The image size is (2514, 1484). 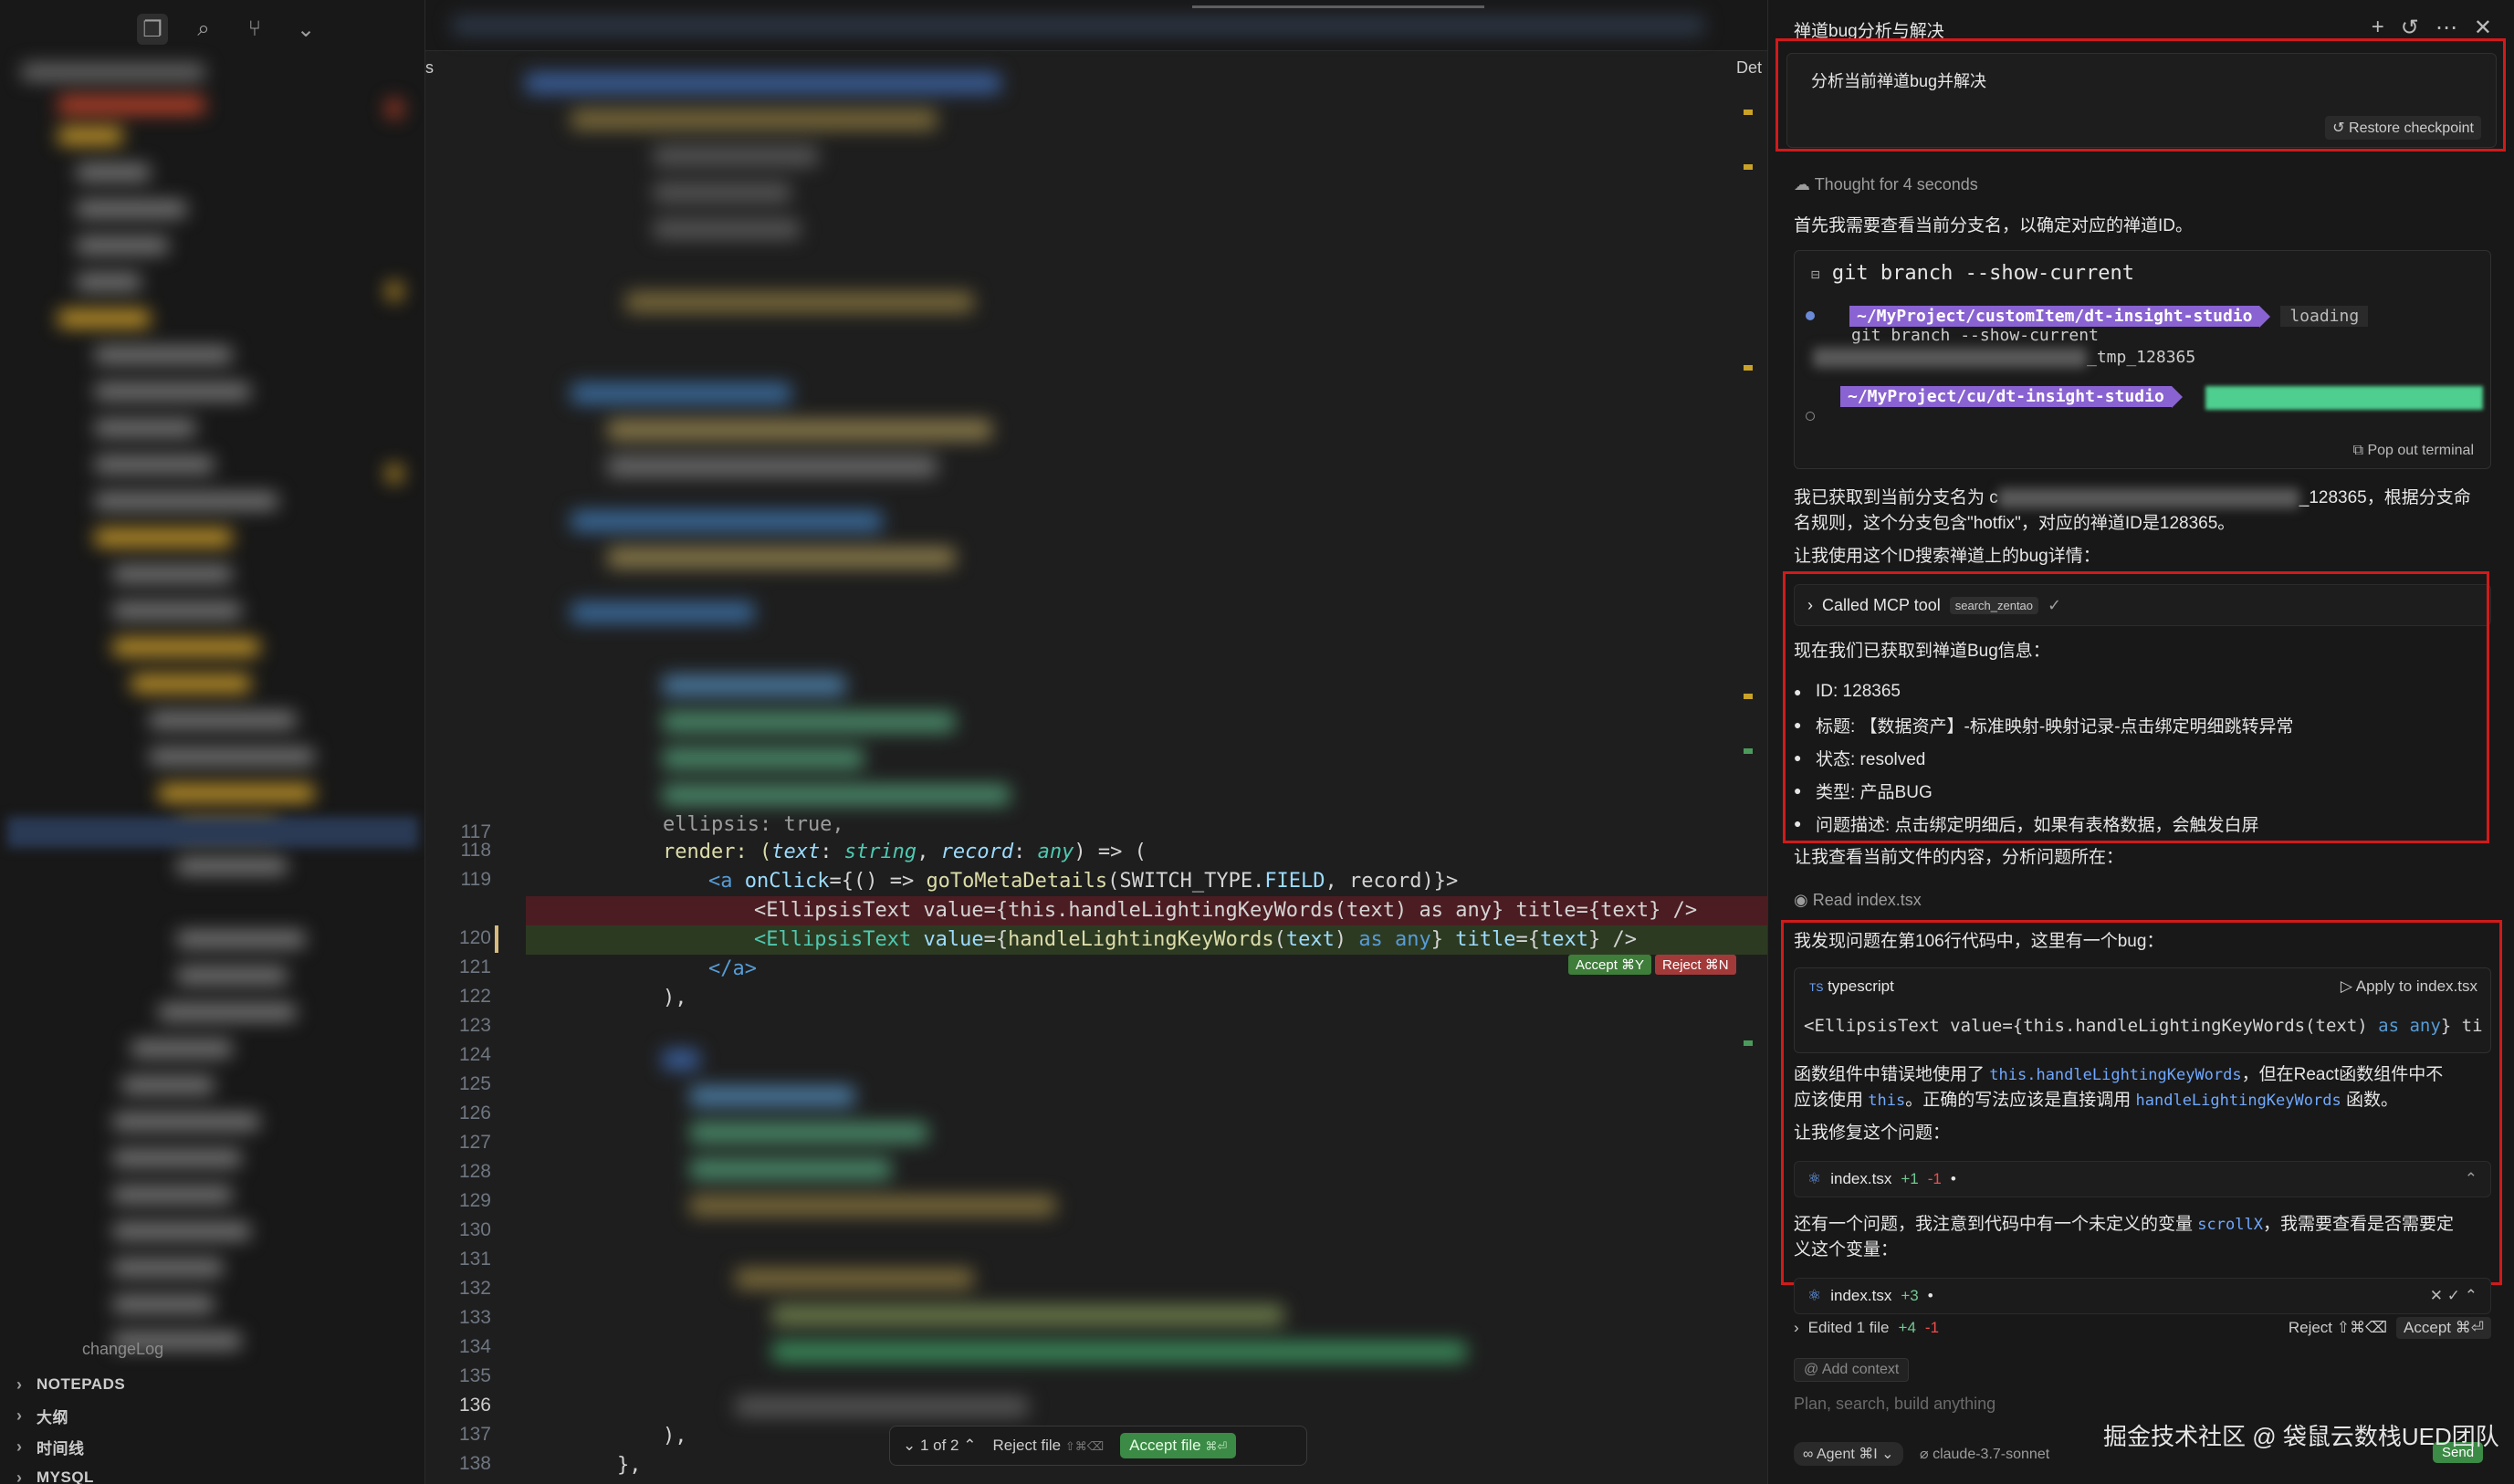 I want to click on sidebar-toolbar: ❐ ⌕ ⑂ ⌄, so click(x=212, y=29).